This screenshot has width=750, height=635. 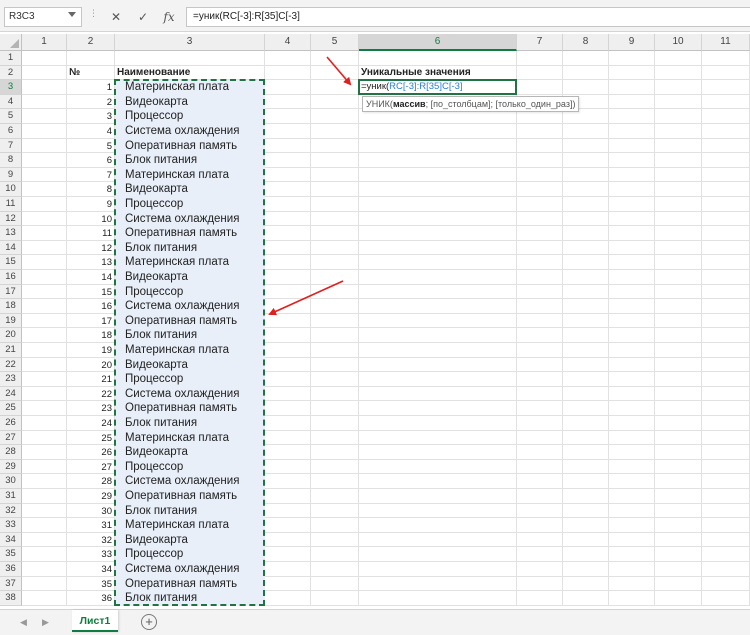 I want to click on number-cell: 6, so click(x=89, y=161).